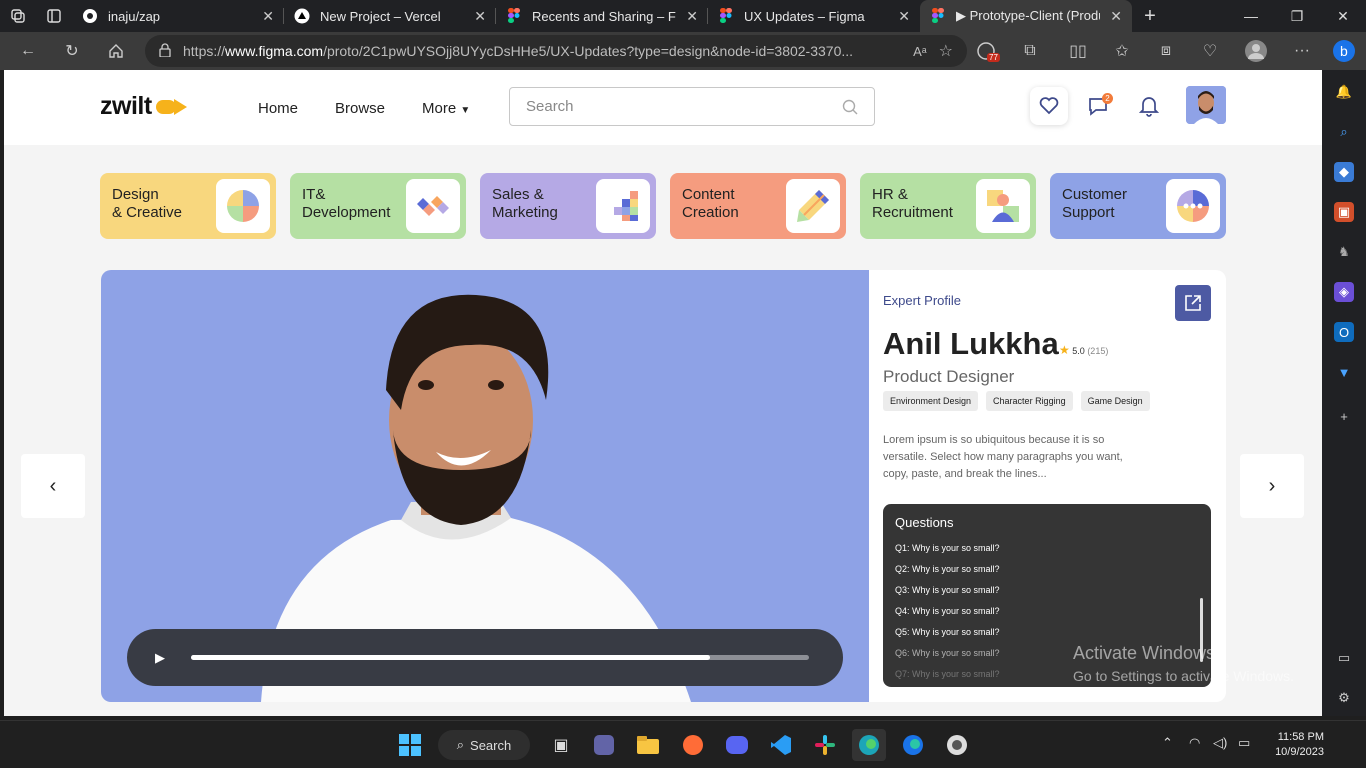 This screenshot has height=768, width=1366. Describe the element at coordinates (1029, 401) in the screenshot. I see `skill-tag: Character Rigging` at that location.